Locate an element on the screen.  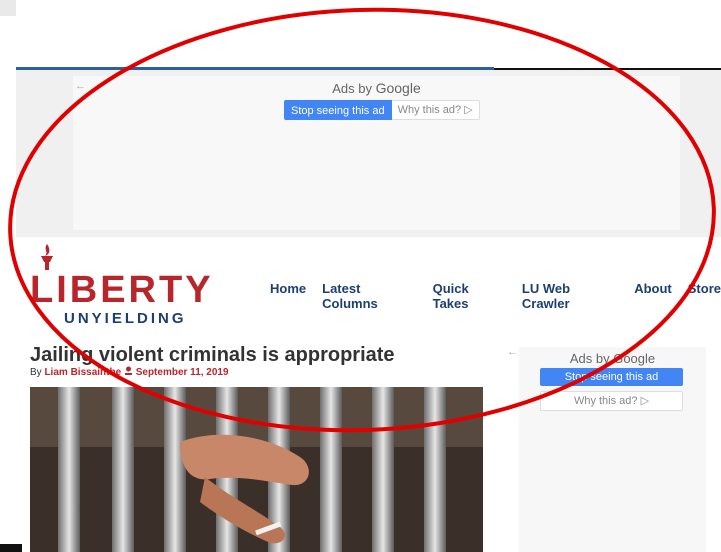
nav-store: Store is located at coordinates (704, 296).